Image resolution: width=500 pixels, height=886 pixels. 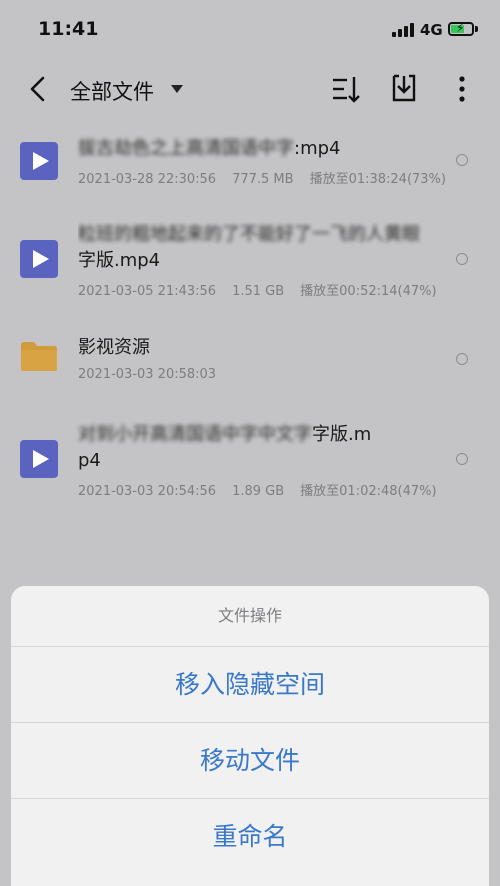 What do you see at coordinates (177, 89) in the screenshot?
I see `caret-down-icon` at bounding box center [177, 89].